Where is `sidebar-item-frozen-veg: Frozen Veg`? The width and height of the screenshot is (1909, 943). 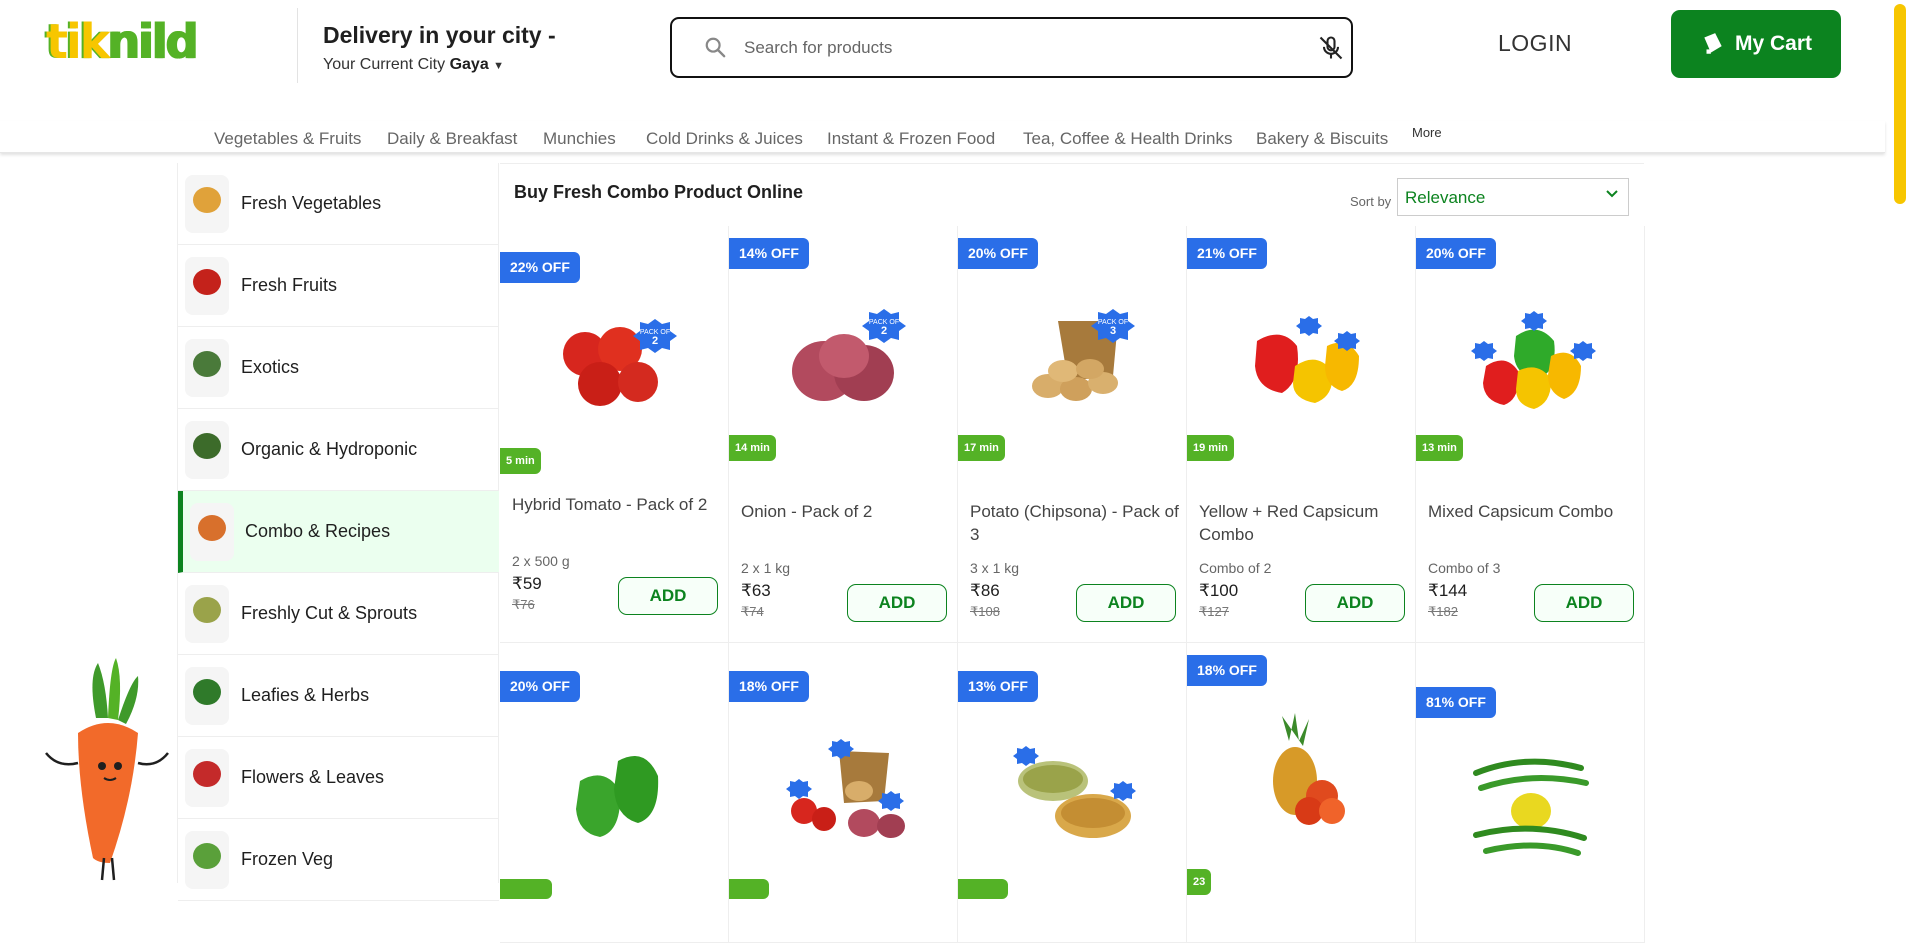
sidebar-item-frozen-veg: Frozen Veg is located at coordinates (338, 860).